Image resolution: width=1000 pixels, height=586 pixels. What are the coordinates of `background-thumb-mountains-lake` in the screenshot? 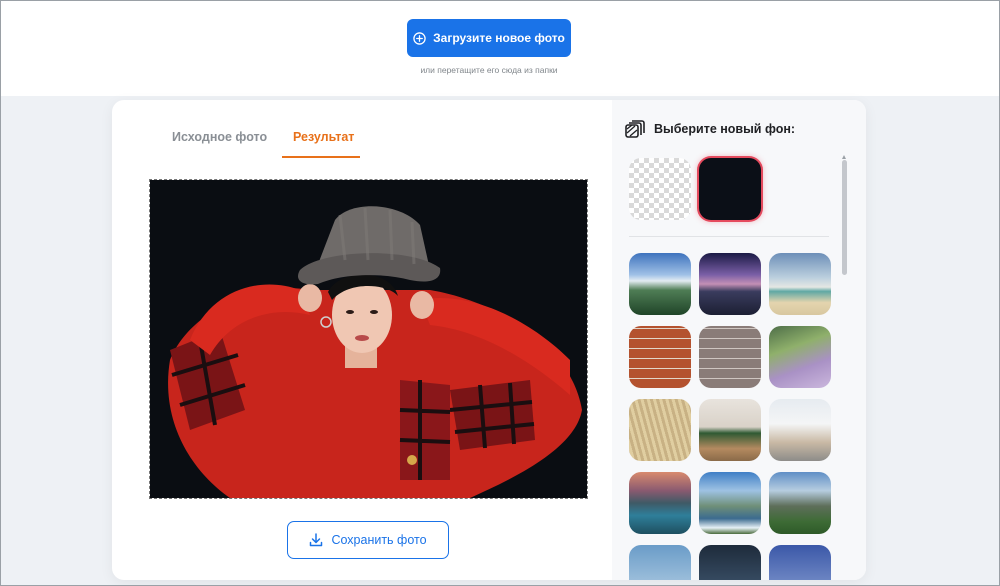 It's located at (660, 284).